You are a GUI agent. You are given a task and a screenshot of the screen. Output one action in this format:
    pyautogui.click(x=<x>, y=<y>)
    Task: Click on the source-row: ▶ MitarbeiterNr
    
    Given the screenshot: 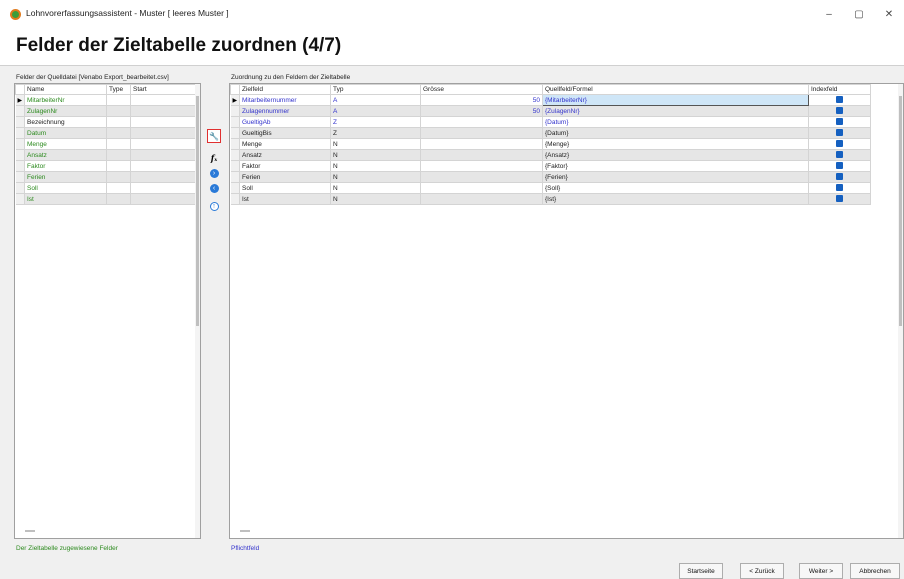 What is the action you would take?
    pyautogui.click(x=106, y=100)
    